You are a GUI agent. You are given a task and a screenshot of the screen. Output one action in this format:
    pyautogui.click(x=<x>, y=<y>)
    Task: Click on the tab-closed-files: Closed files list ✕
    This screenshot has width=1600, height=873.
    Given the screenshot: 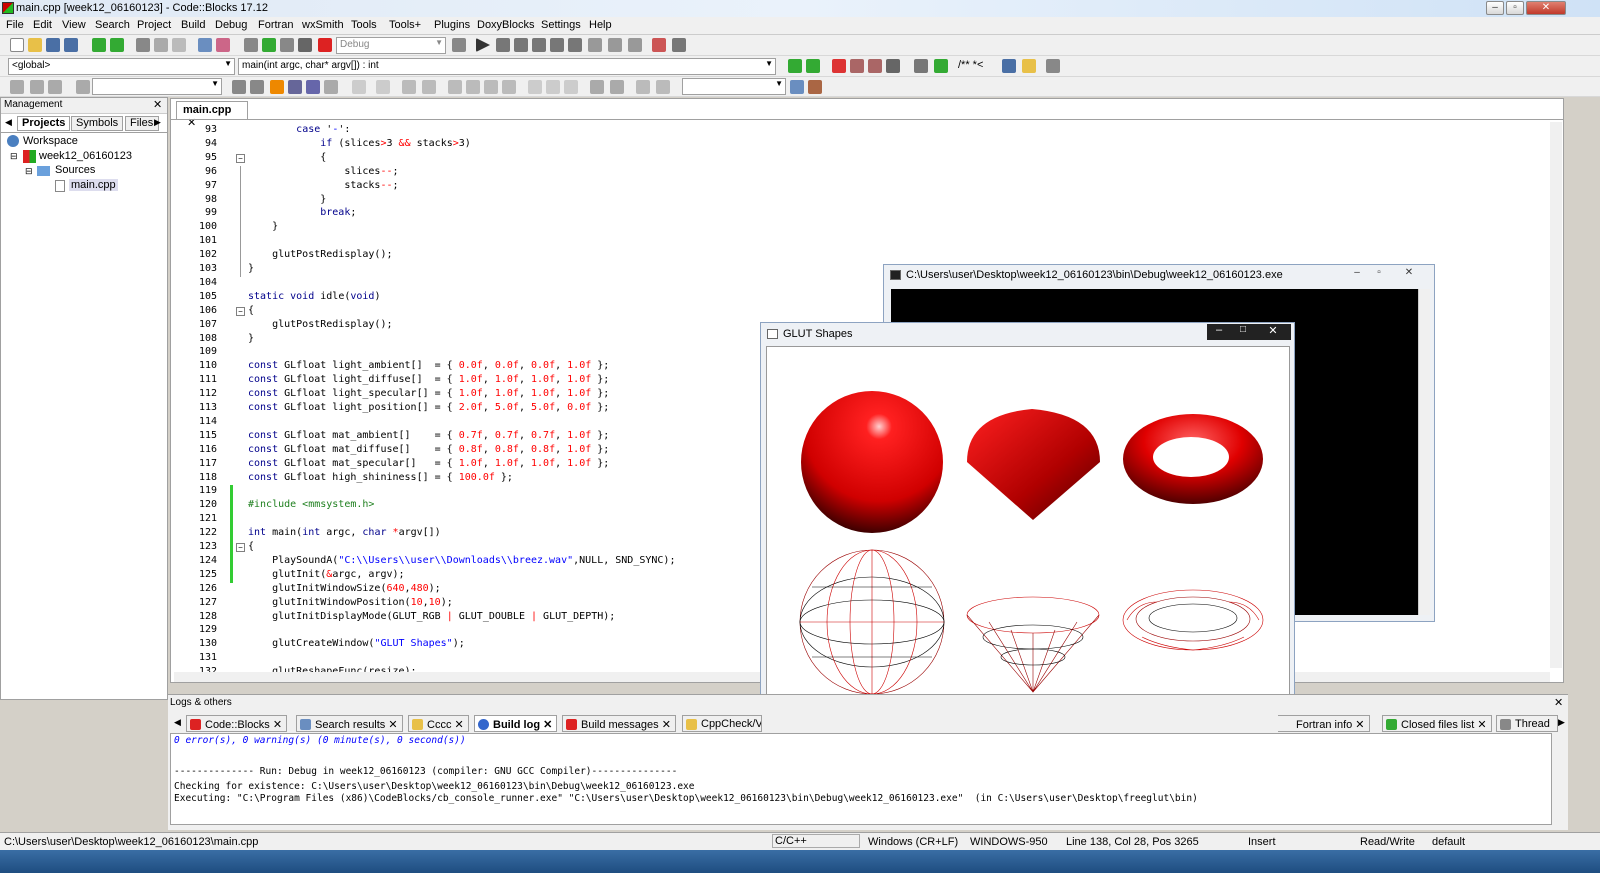 What is the action you would take?
    pyautogui.click(x=1437, y=723)
    